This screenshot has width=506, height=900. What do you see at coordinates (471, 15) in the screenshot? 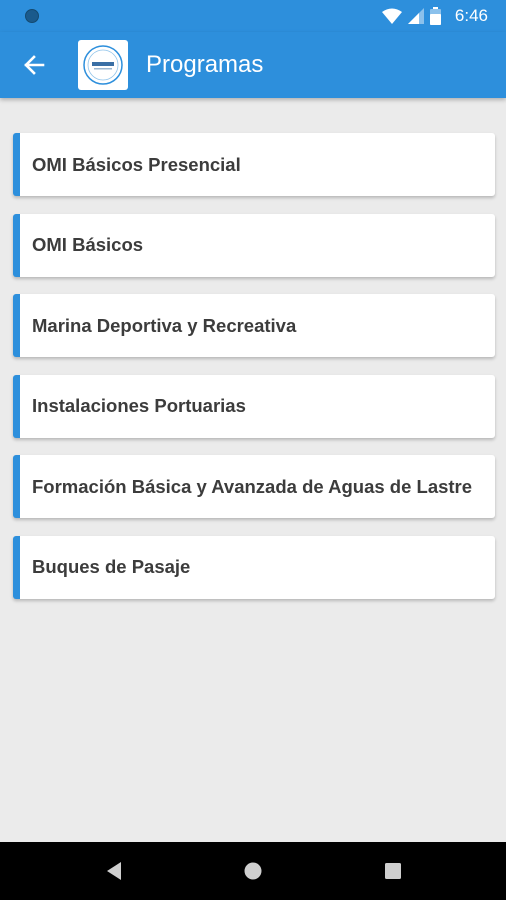
I see `status-time: 6:46` at bounding box center [471, 15].